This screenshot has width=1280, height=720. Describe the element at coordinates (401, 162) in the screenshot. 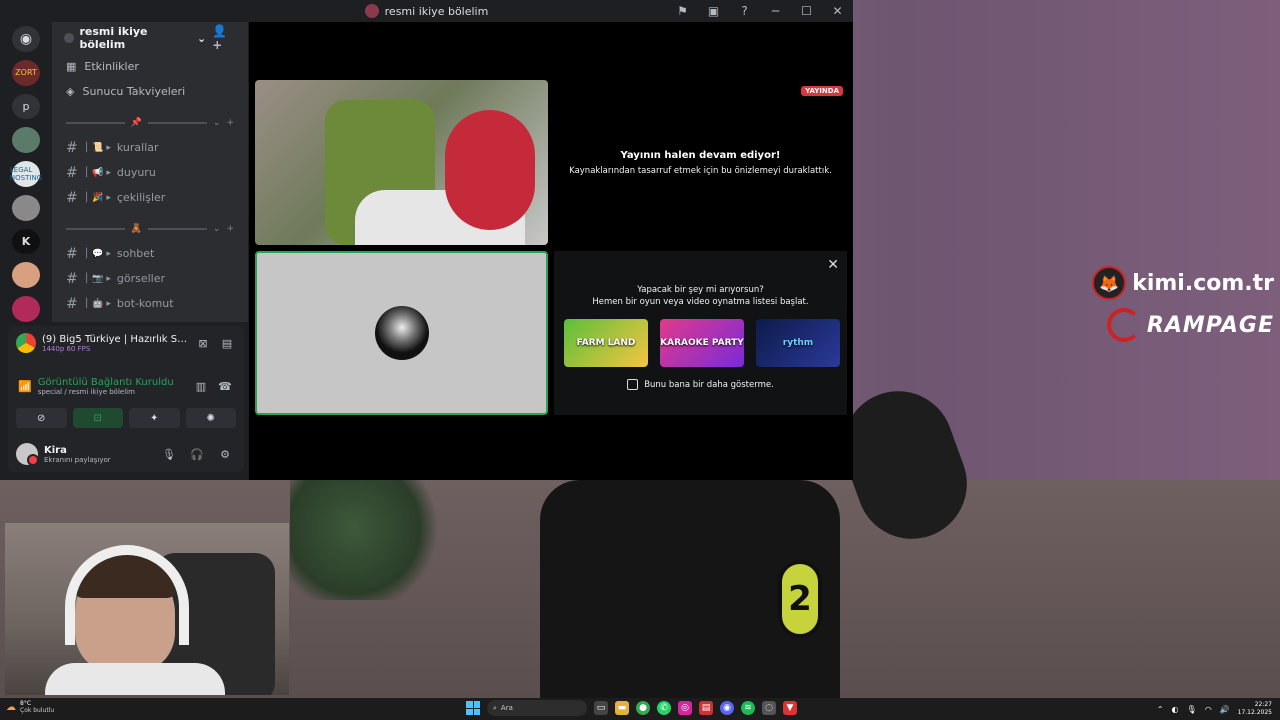

I see `participant-camera-tile` at that location.